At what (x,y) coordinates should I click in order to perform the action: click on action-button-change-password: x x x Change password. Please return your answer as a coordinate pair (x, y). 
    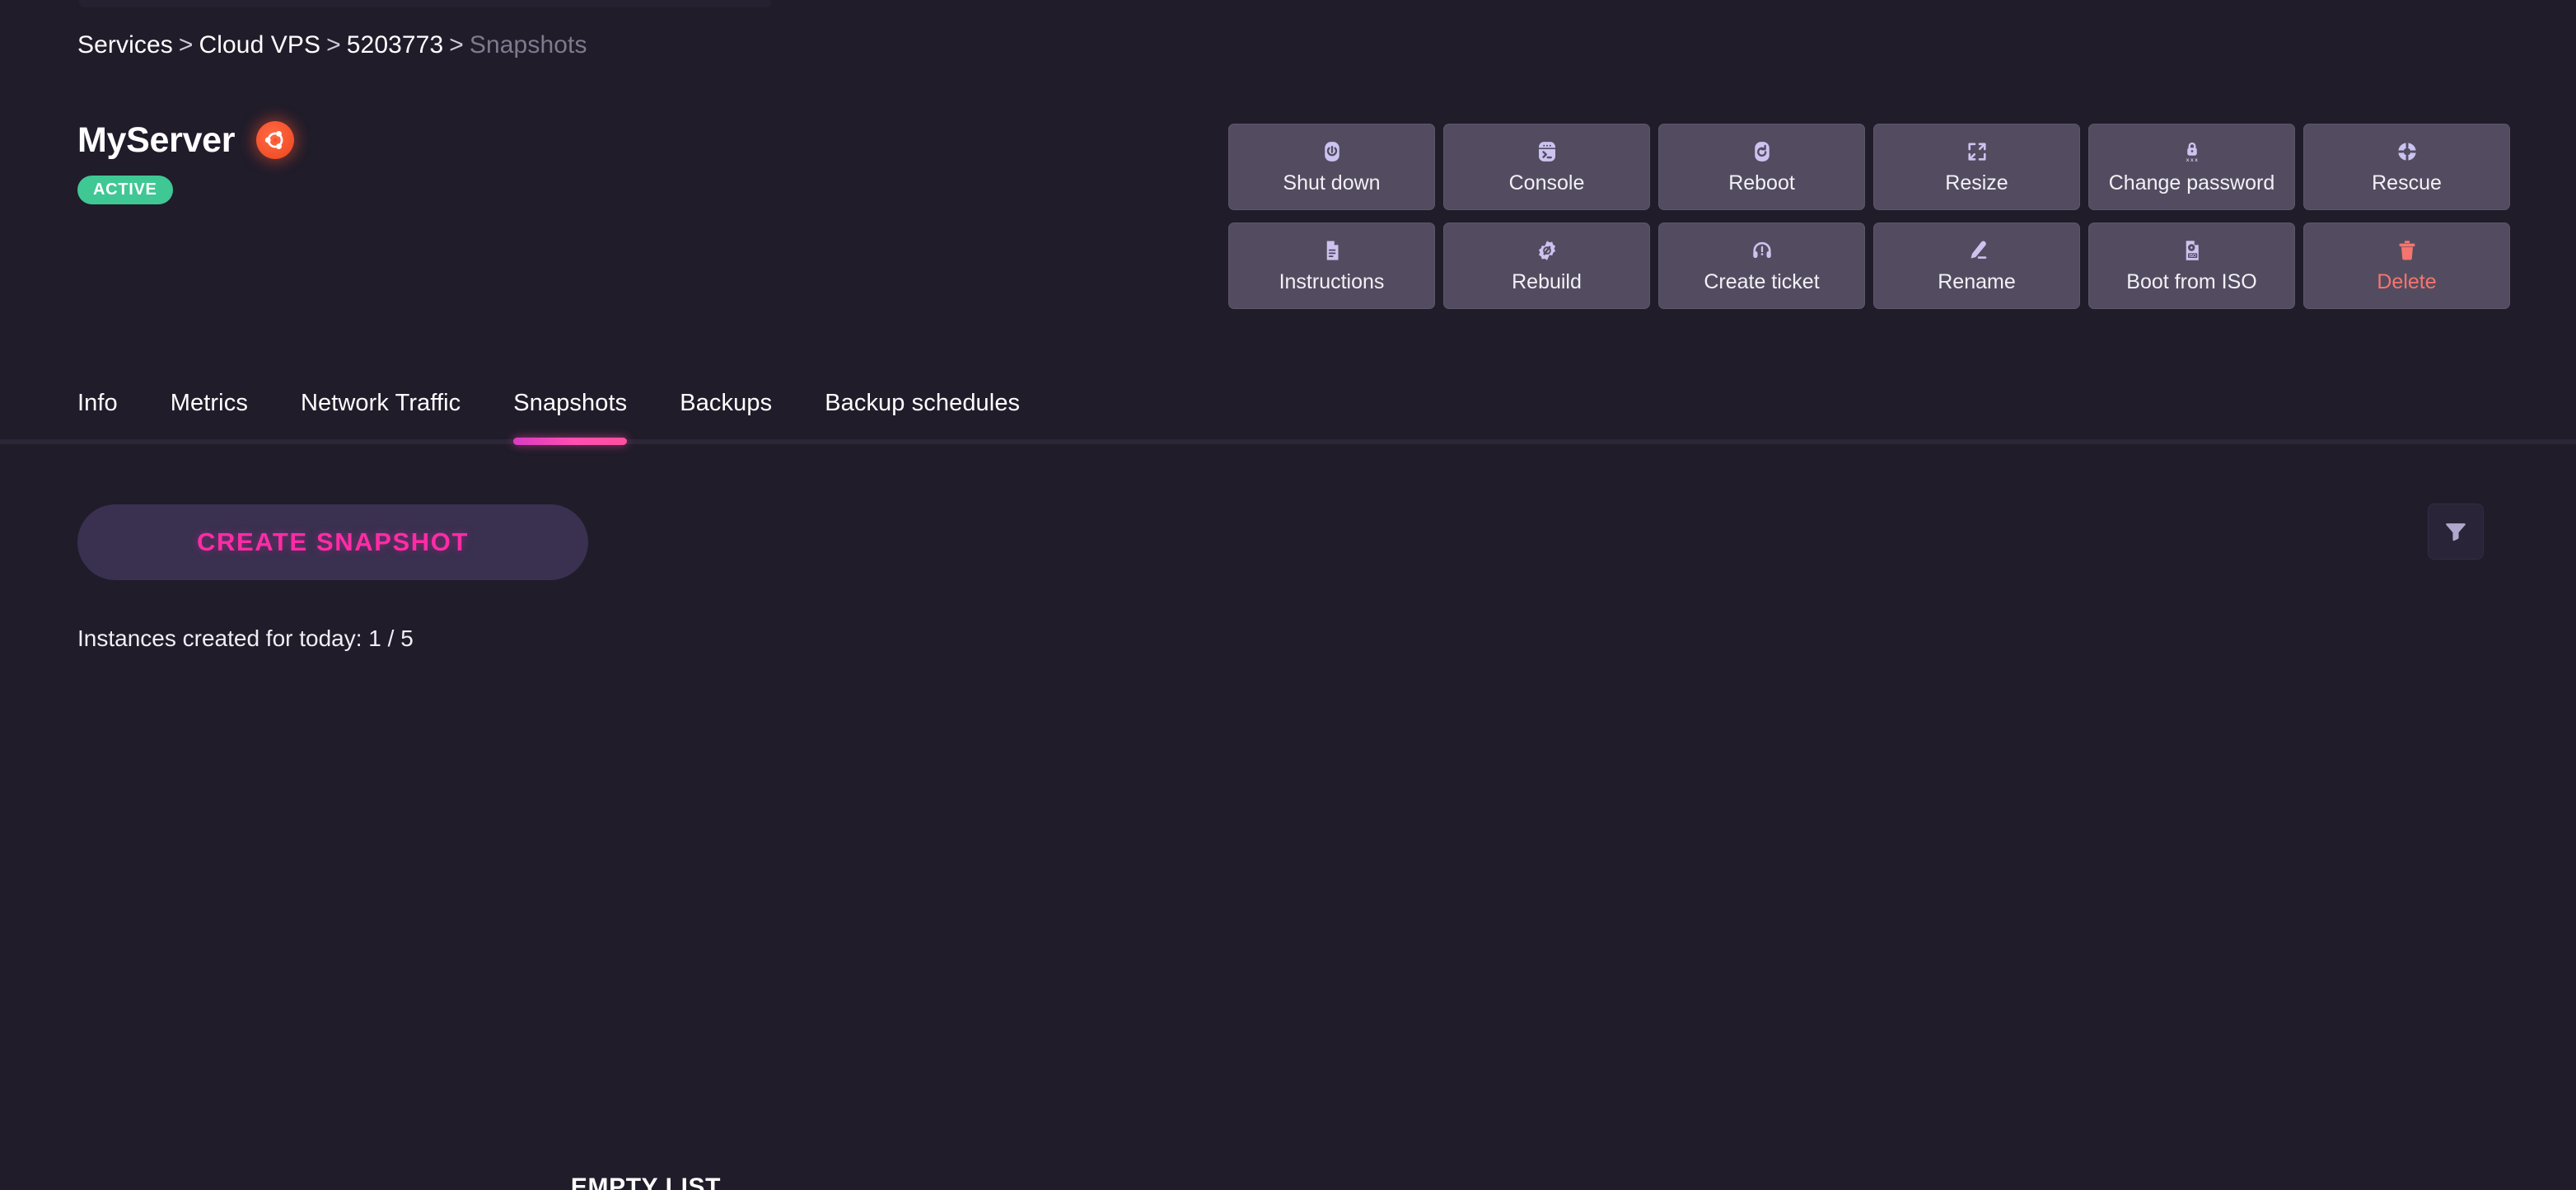
    Looking at the image, I should click on (2191, 167).